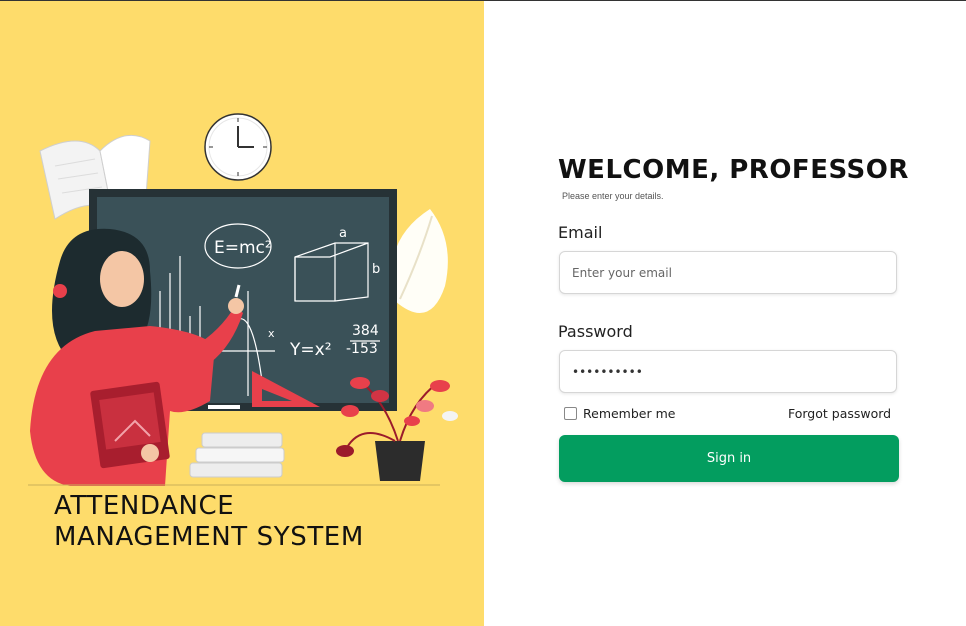 This screenshot has height=626, width=966. What do you see at coordinates (419, 261) in the screenshot?
I see `leaf-decoration` at bounding box center [419, 261].